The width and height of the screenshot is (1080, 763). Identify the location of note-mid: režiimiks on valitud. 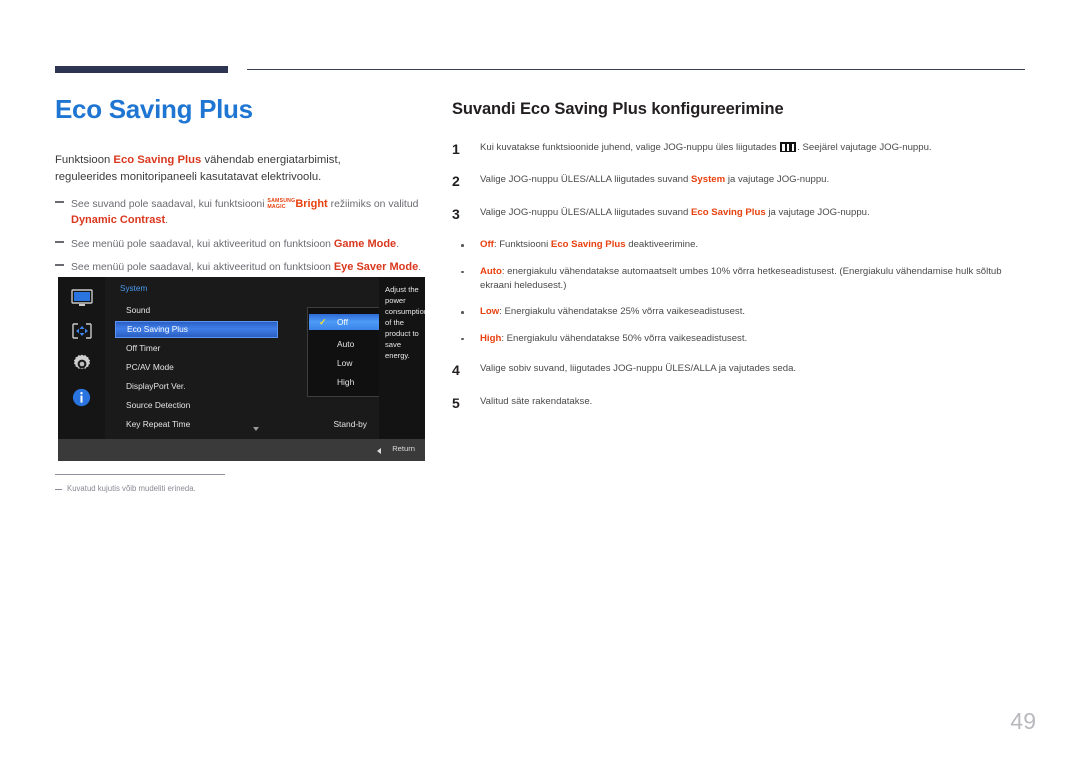
(373, 204).